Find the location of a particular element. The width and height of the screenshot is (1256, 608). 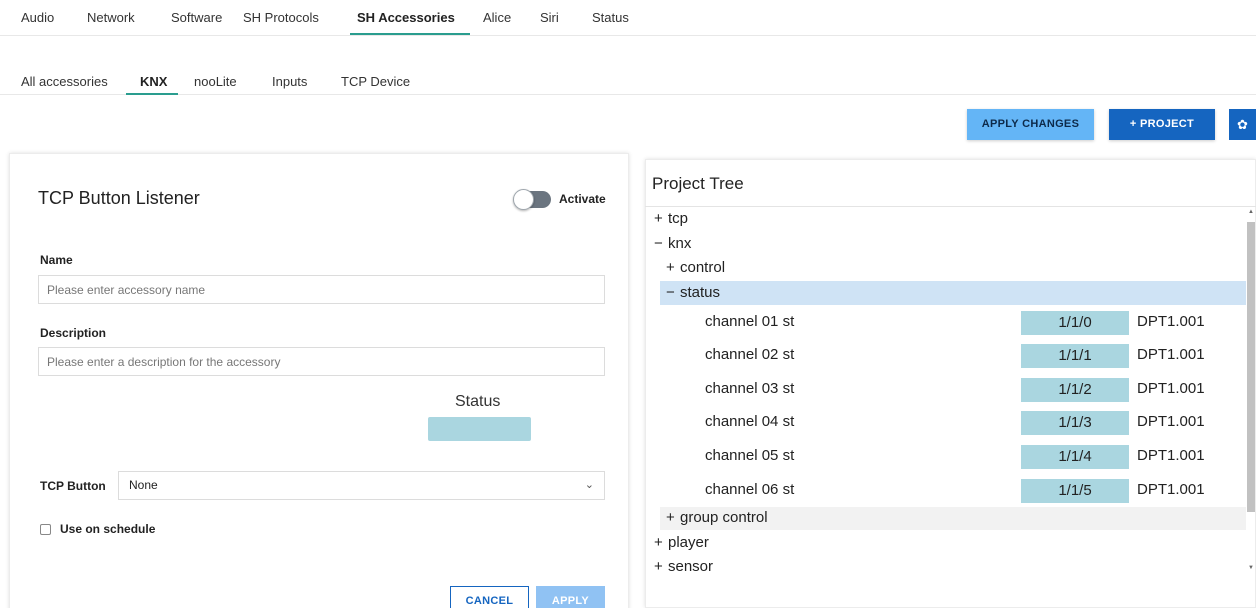

use-on-schedule-checkbox is located at coordinates (45, 529).